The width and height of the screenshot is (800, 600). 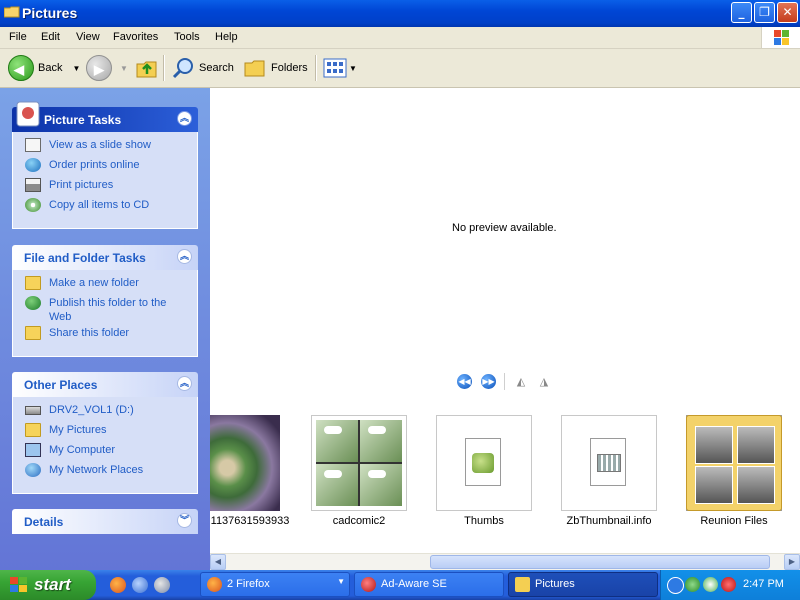 I want to click on views-dropdown-icon: ▼, so click(x=353, y=68).